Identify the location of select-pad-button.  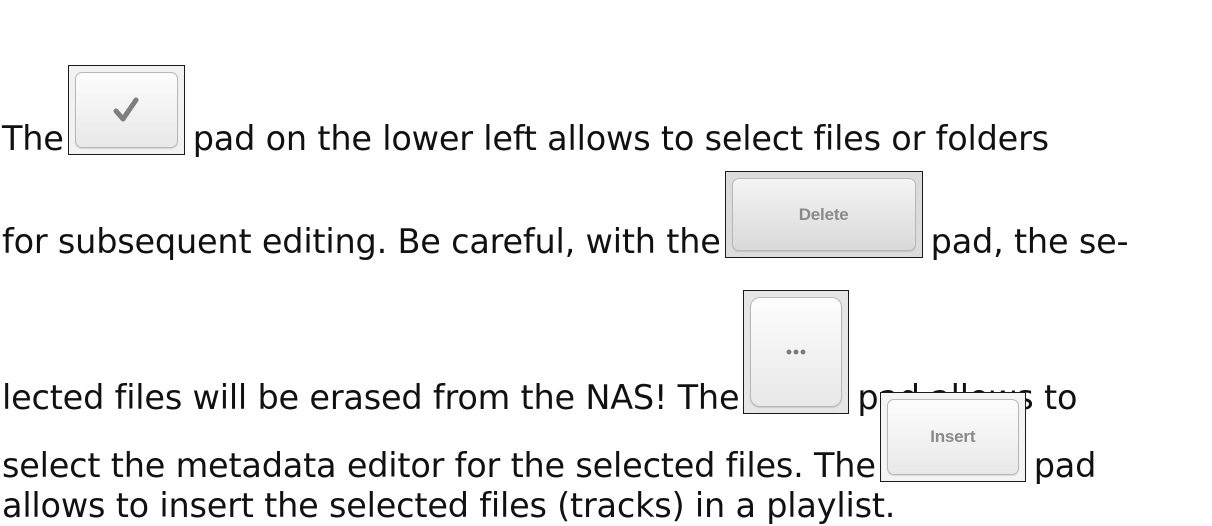
(126, 110).